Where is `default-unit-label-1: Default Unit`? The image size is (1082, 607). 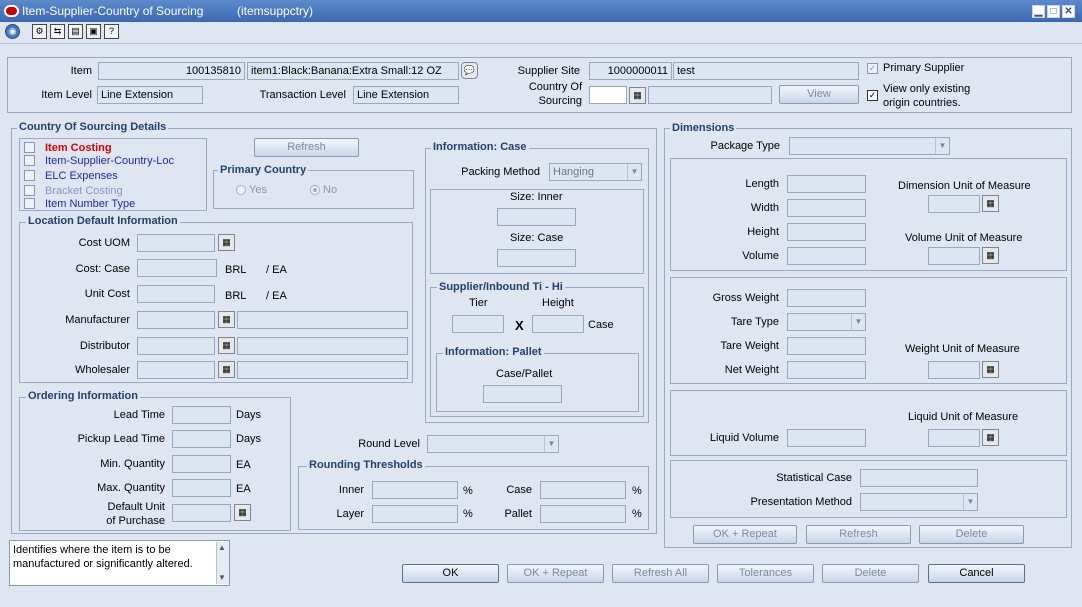 default-unit-label-1: Default Unit is located at coordinates (136, 507).